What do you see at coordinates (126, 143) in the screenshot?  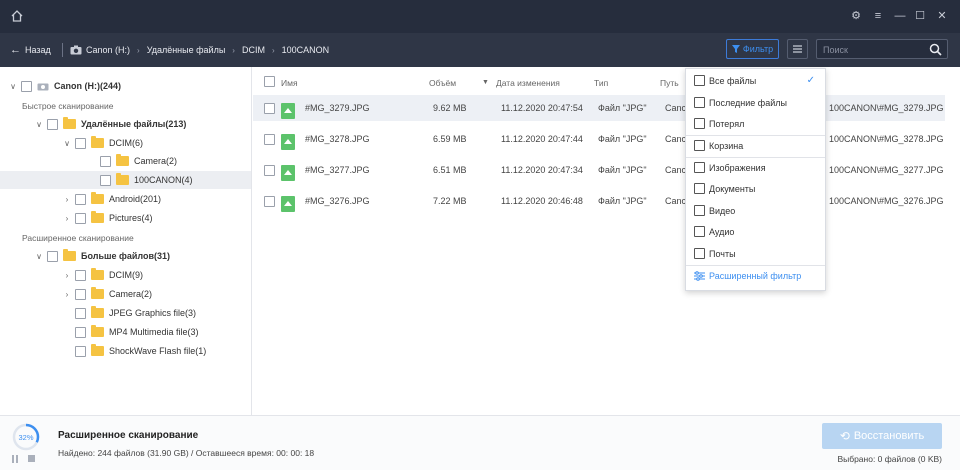 I see `tree-label: DCIM(6)` at bounding box center [126, 143].